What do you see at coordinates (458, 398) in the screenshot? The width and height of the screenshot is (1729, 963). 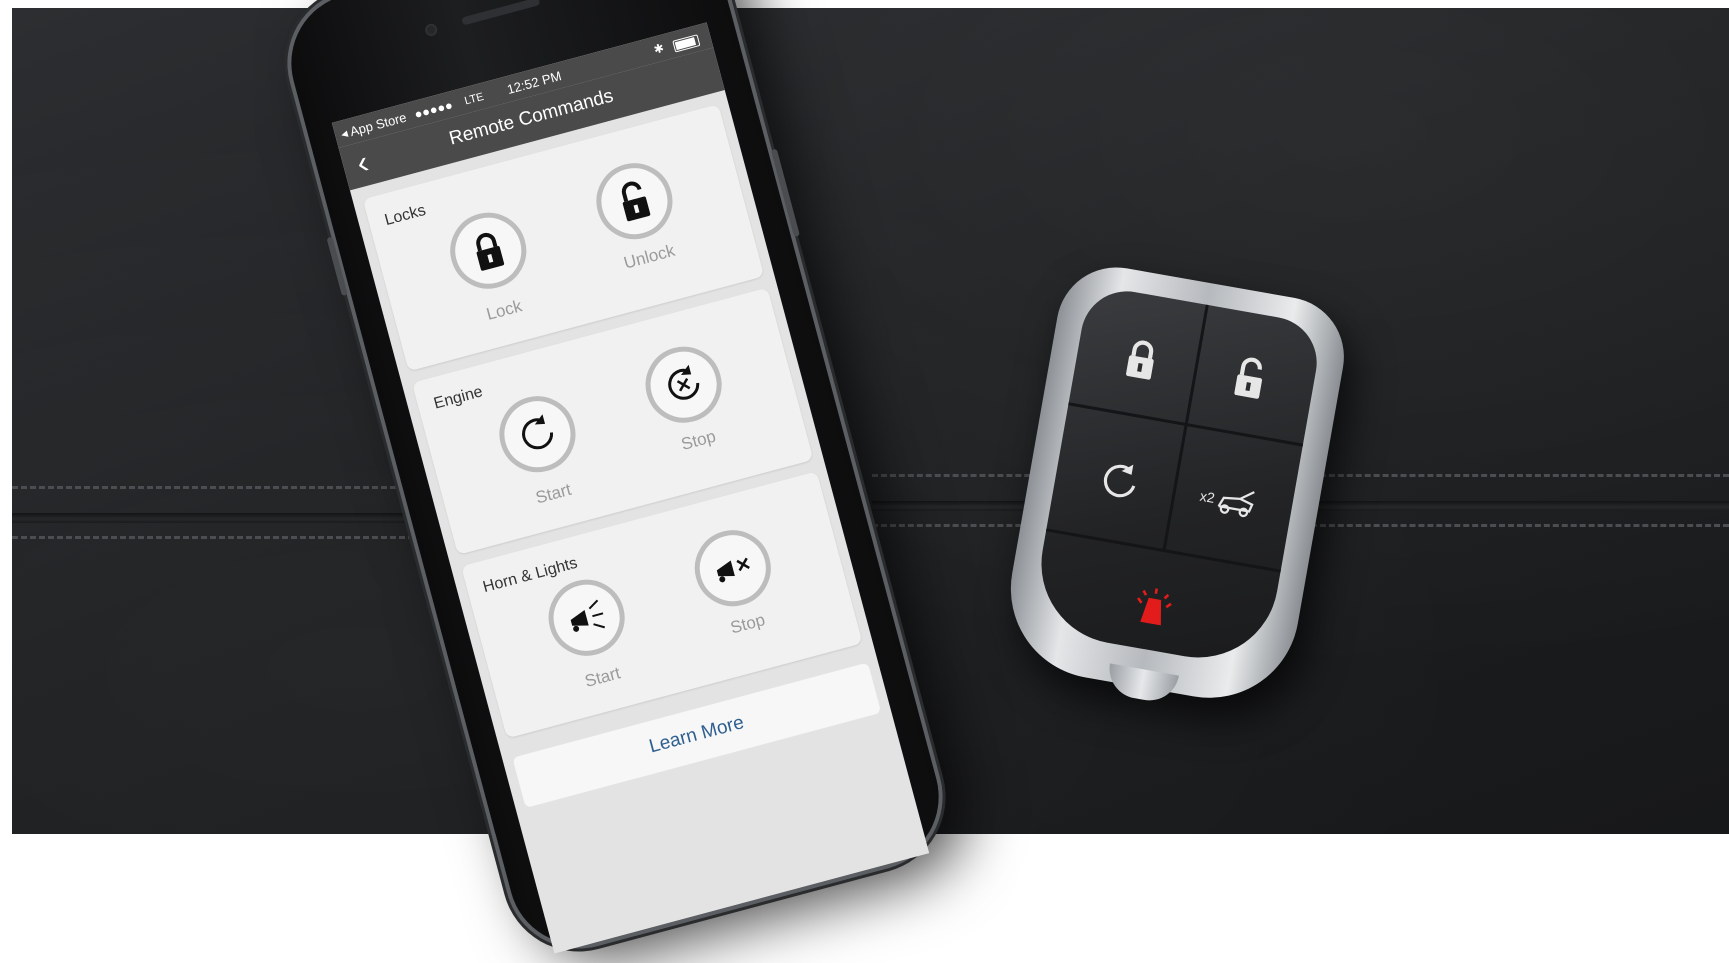 I see `engine-title: Engine` at bounding box center [458, 398].